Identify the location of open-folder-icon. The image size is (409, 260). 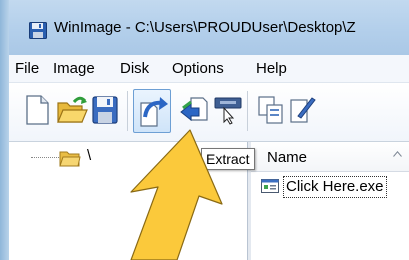
(72, 109).